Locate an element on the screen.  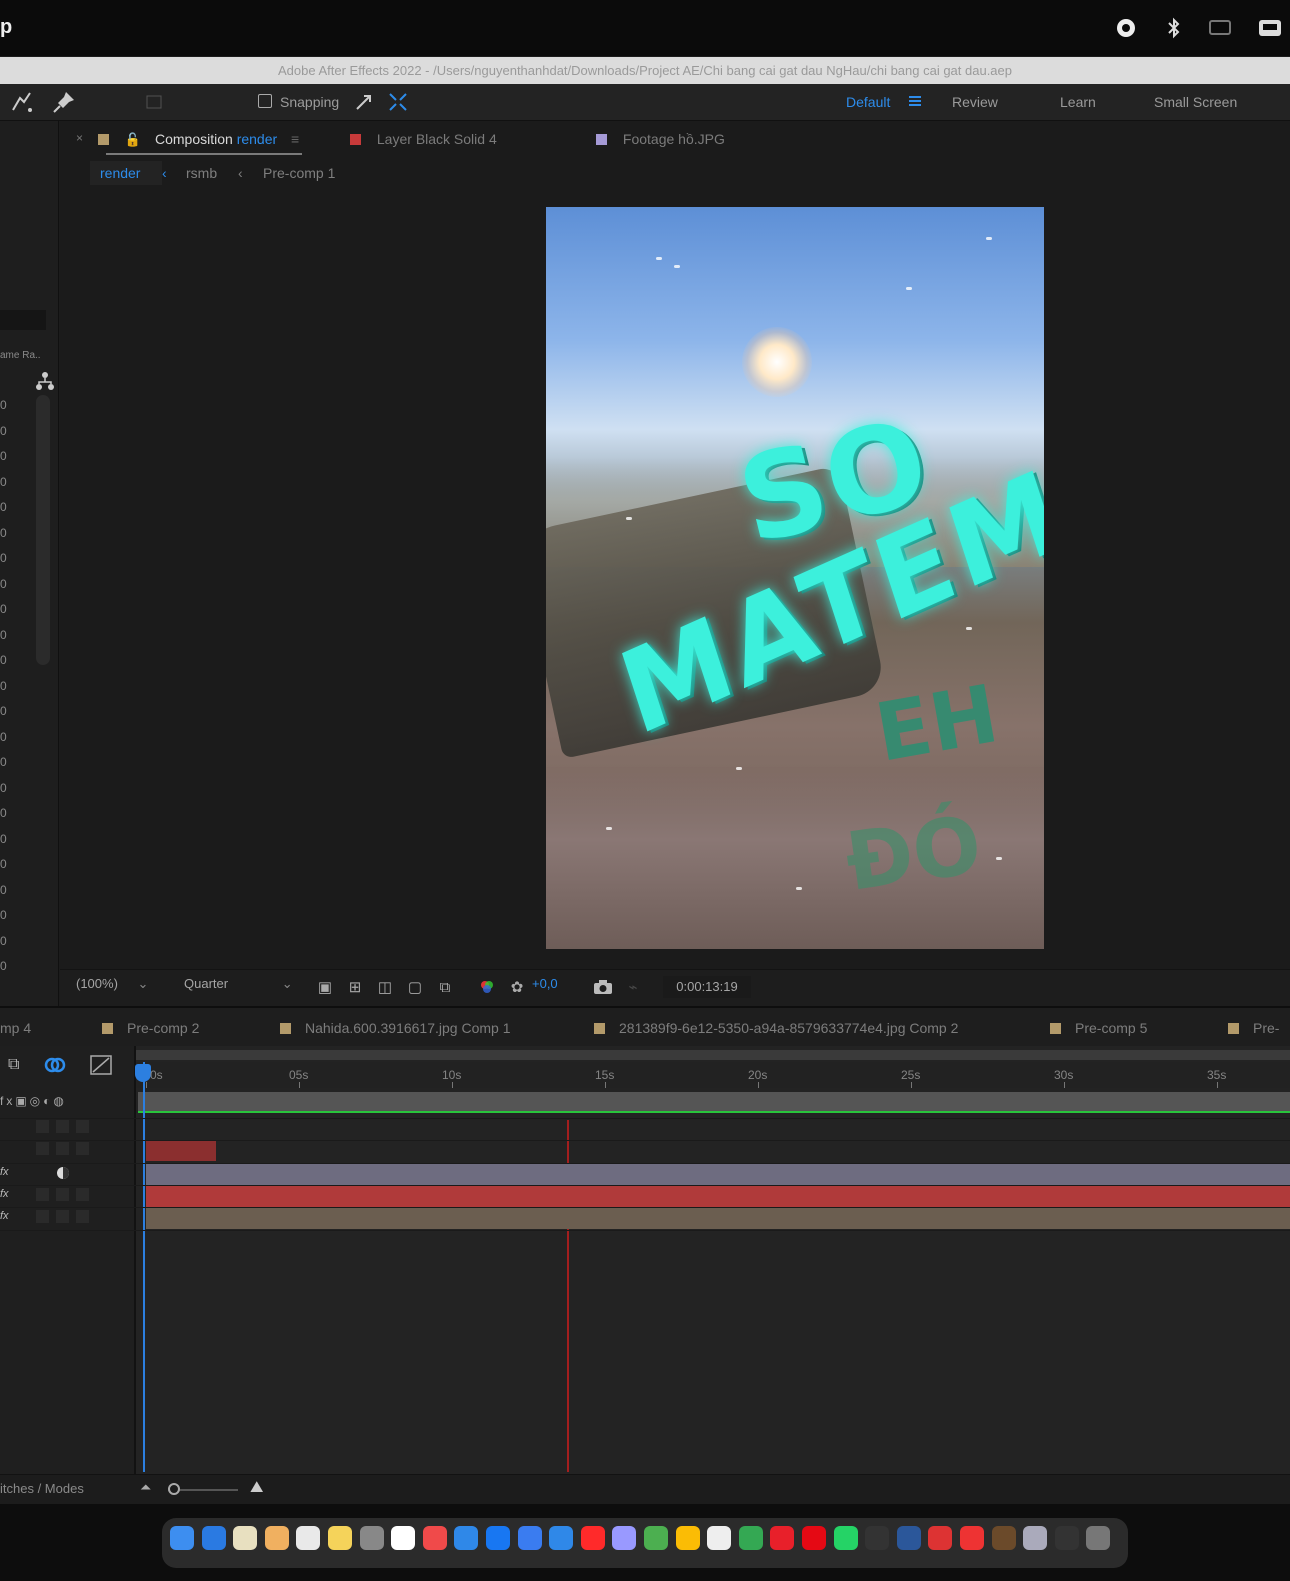
mask-visibility-icon: ◫ is located at coordinates (385, 987).